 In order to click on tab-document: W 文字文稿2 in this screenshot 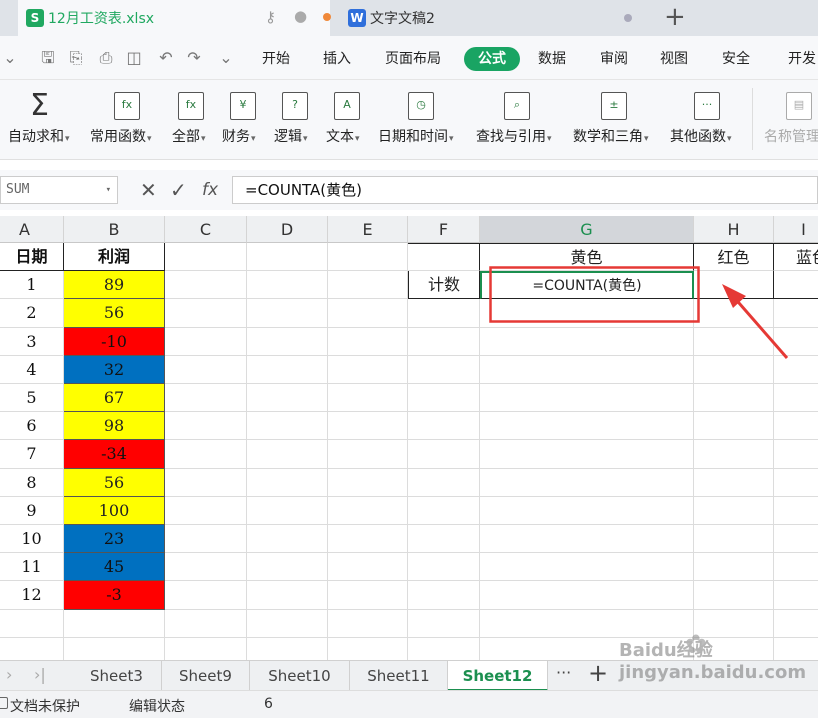, I will do `click(490, 18)`.